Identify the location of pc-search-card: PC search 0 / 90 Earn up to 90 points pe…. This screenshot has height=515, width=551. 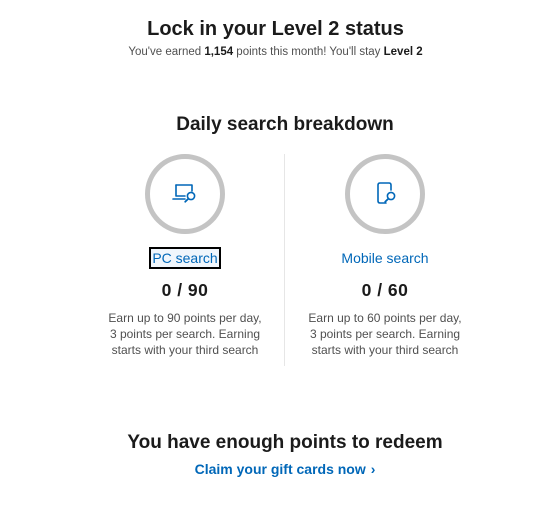
(185, 256).